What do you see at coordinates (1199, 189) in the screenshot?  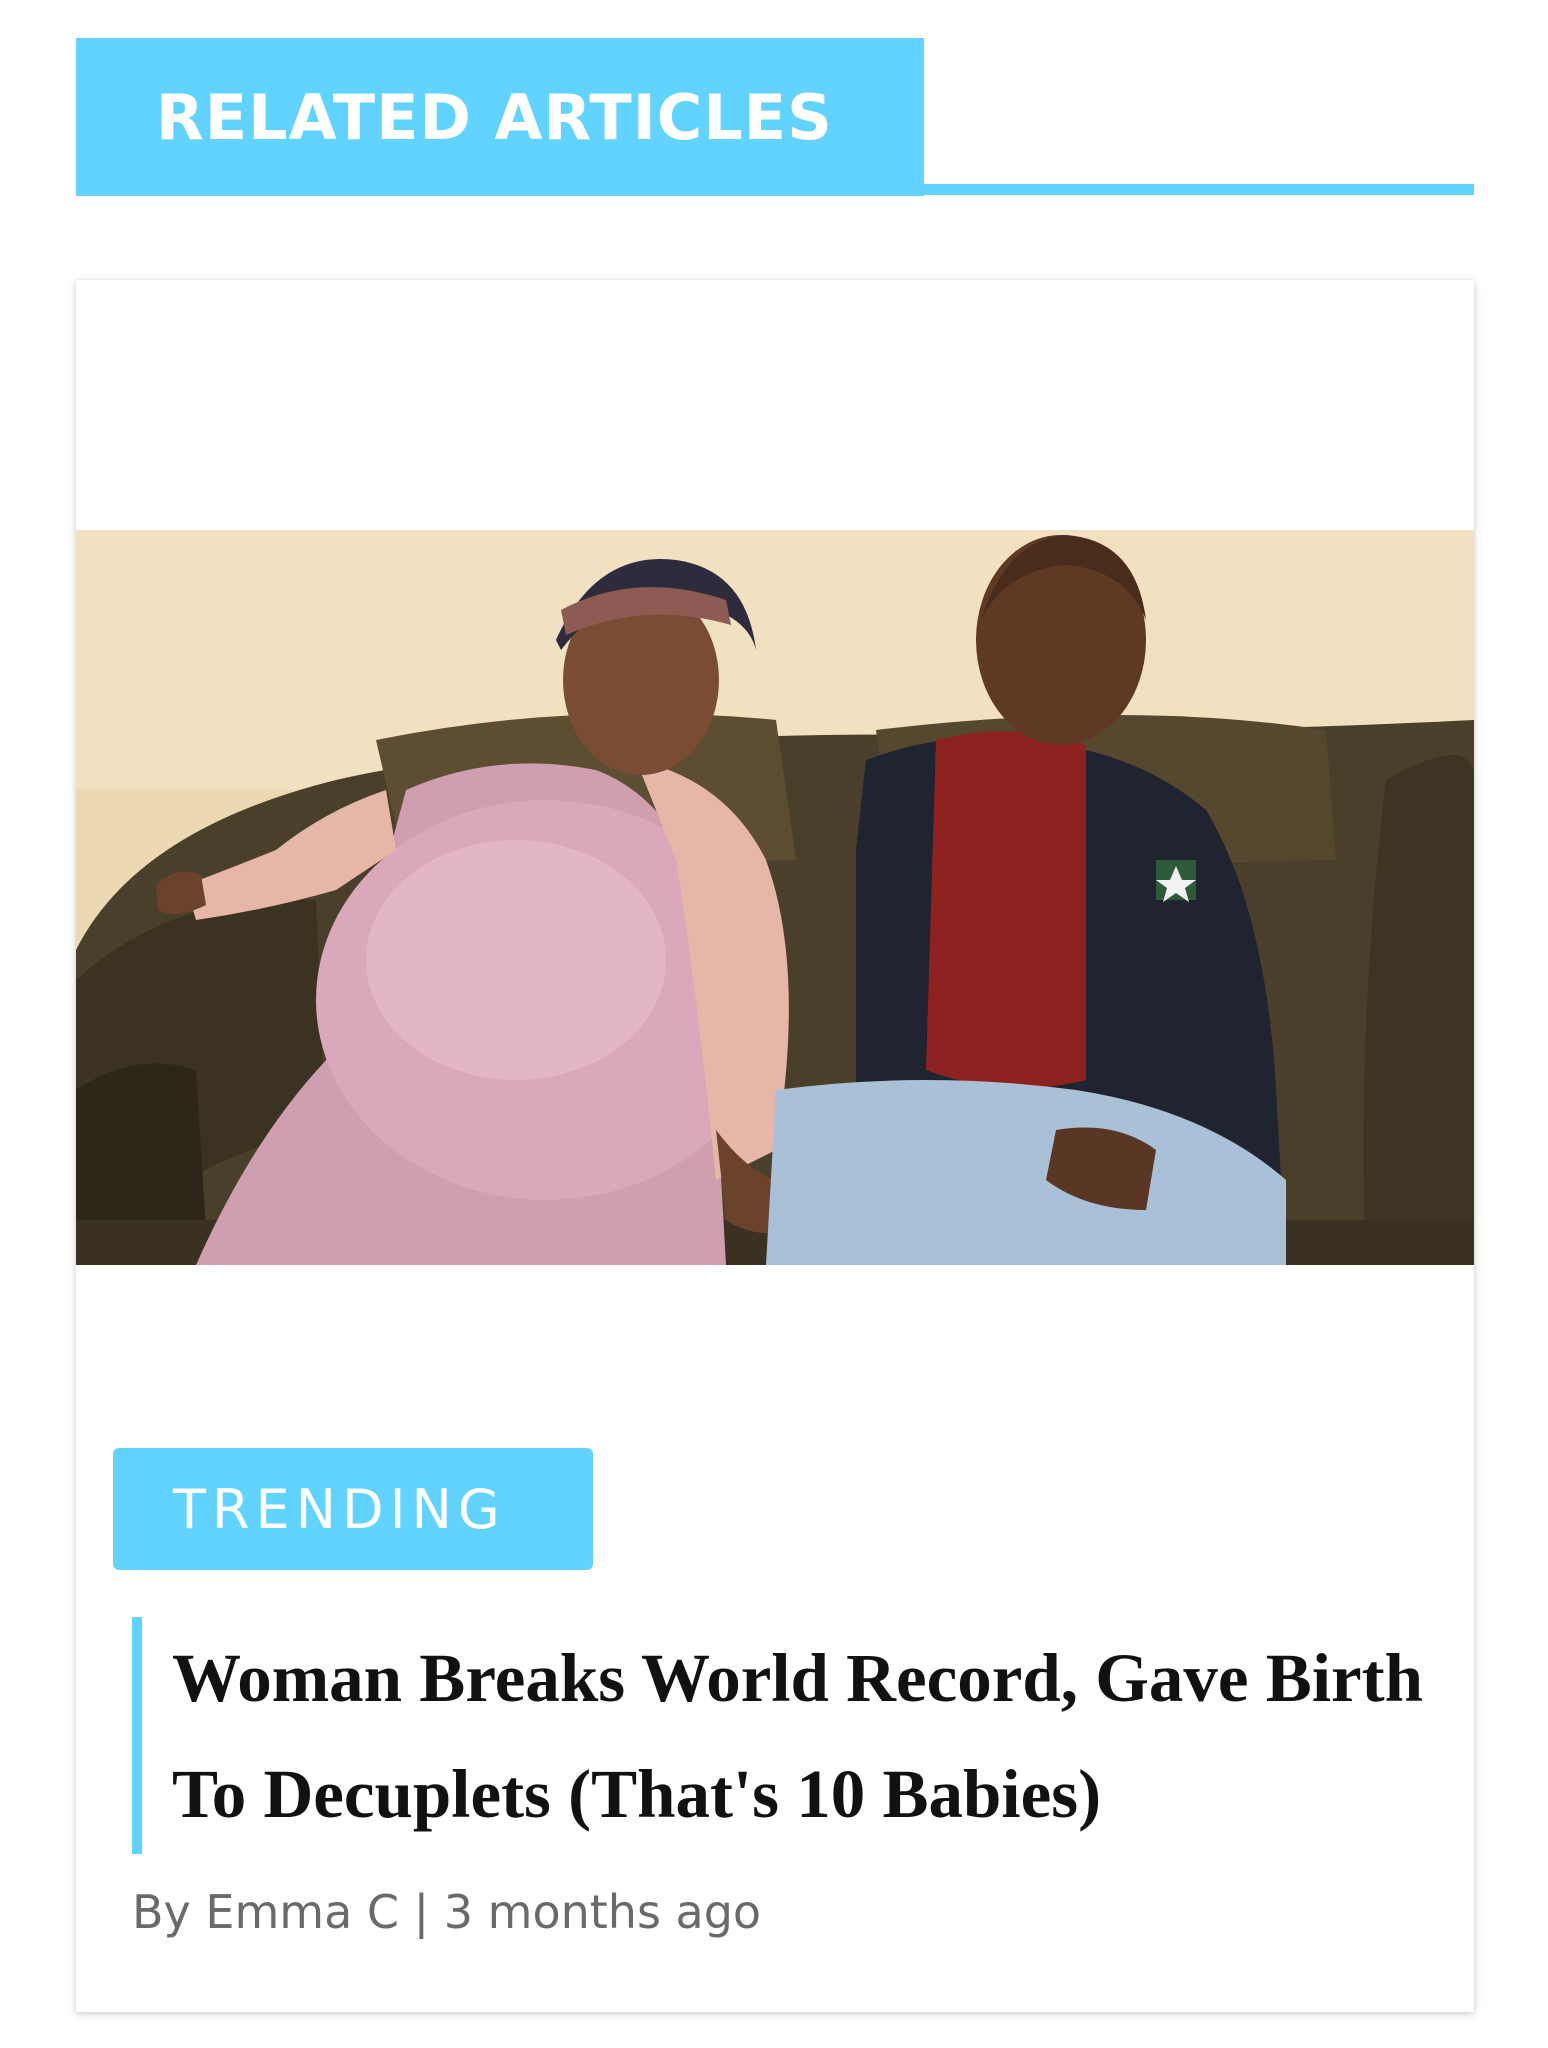 I see `header-underline` at bounding box center [1199, 189].